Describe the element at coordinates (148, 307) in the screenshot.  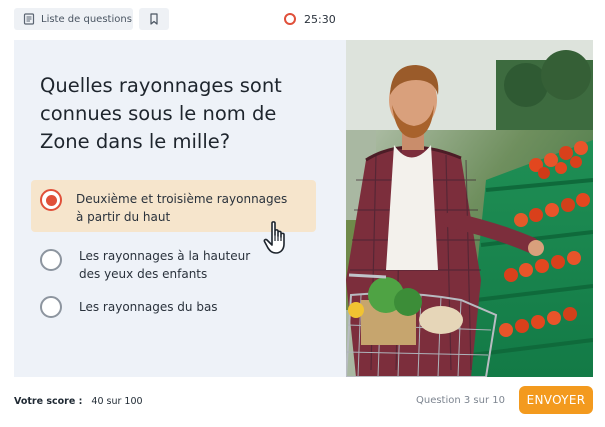
I see `answer-option-3-label: Les rayonnages du bas` at that location.